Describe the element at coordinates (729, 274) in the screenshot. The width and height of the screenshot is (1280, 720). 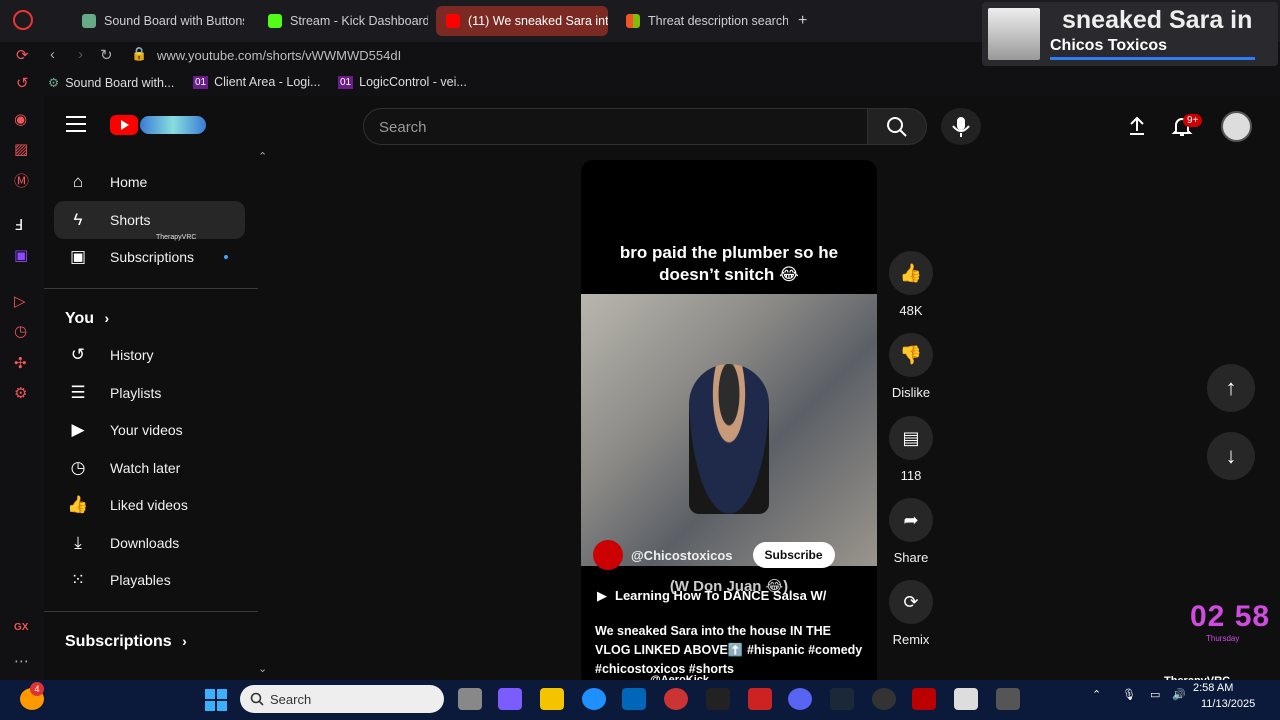
I see `caption-line: doesn’t snitch 😂` at that location.